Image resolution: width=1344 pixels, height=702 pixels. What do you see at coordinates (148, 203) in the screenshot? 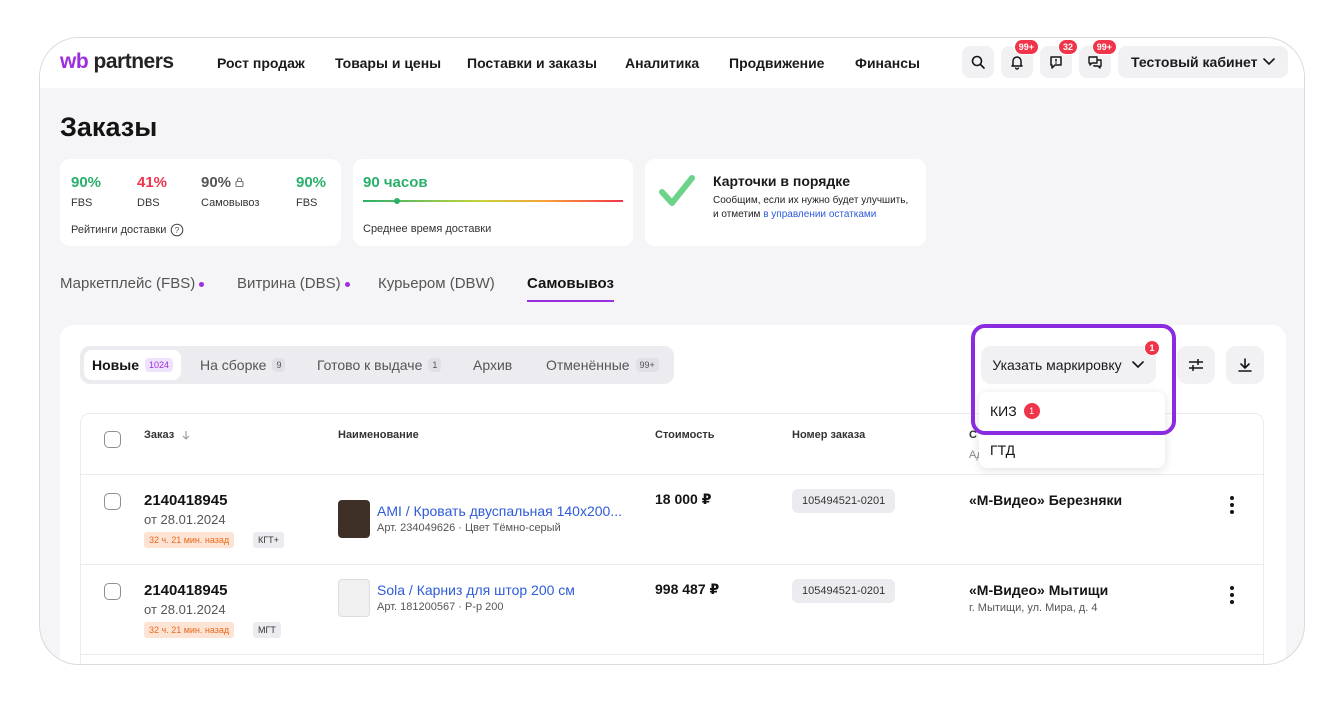
I see `rating-dbs-label: DBS` at bounding box center [148, 203].